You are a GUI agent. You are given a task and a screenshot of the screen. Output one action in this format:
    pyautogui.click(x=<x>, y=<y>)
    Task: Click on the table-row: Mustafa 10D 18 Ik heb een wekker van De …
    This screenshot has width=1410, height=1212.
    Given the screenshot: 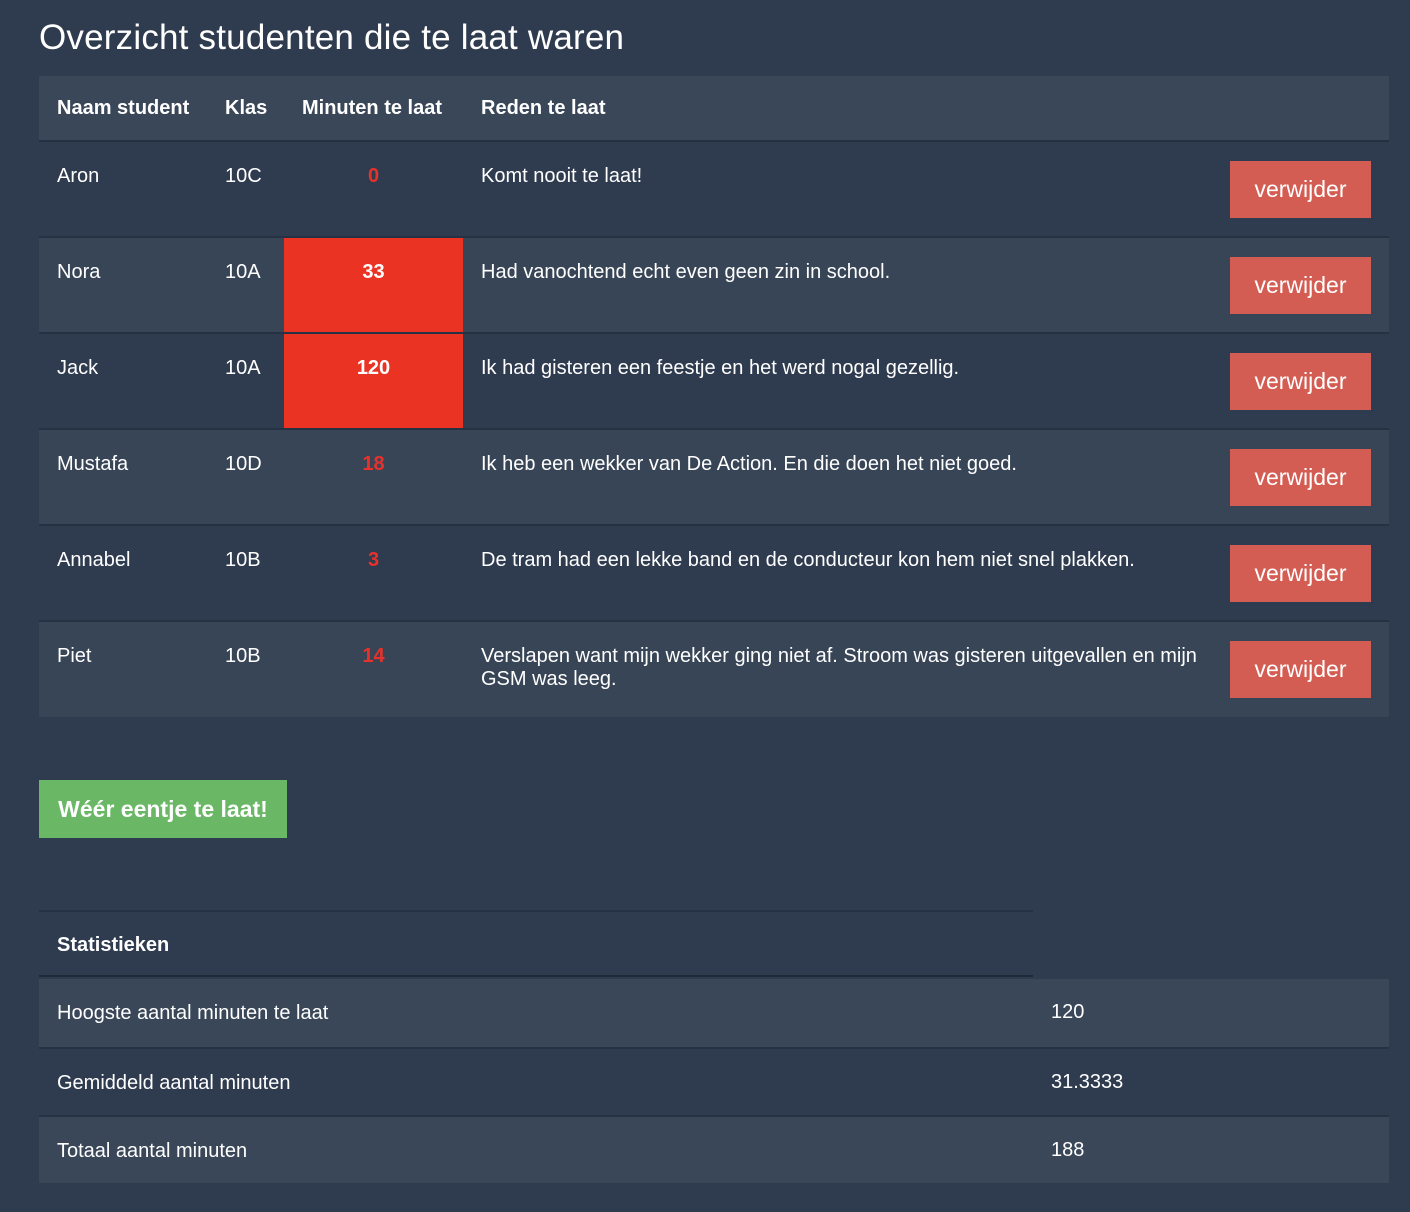 What is the action you would take?
    pyautogui.click(x=714, y=476)
    